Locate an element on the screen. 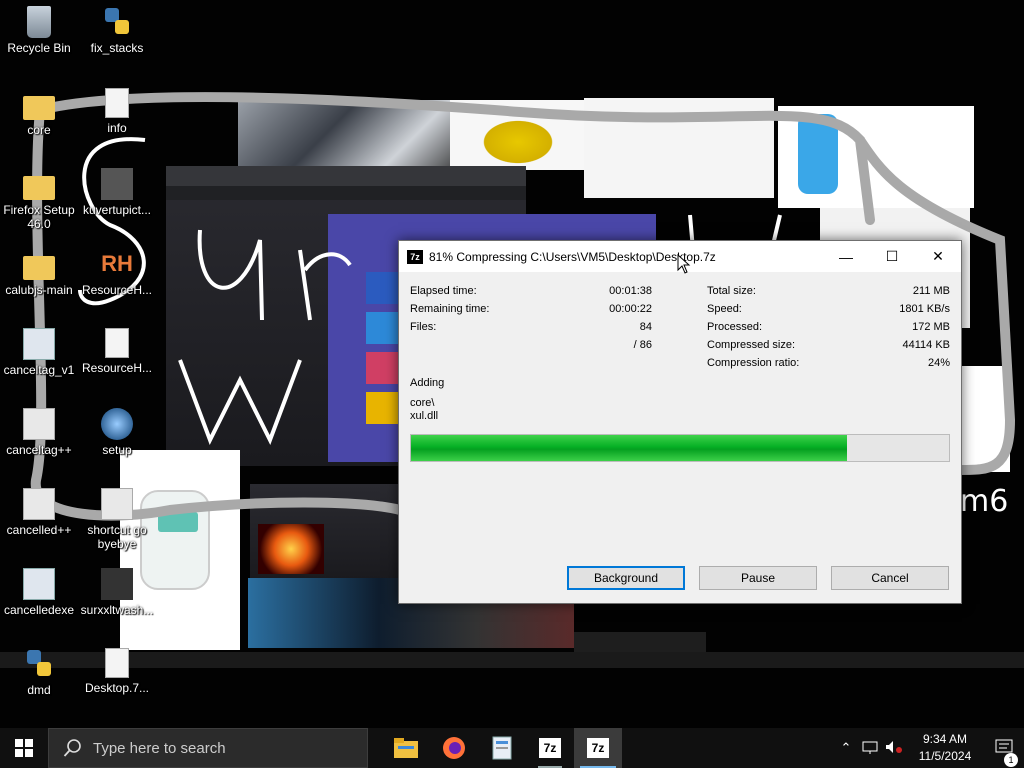  stat-value: 44114 KB is located at coordinates (926, 345).